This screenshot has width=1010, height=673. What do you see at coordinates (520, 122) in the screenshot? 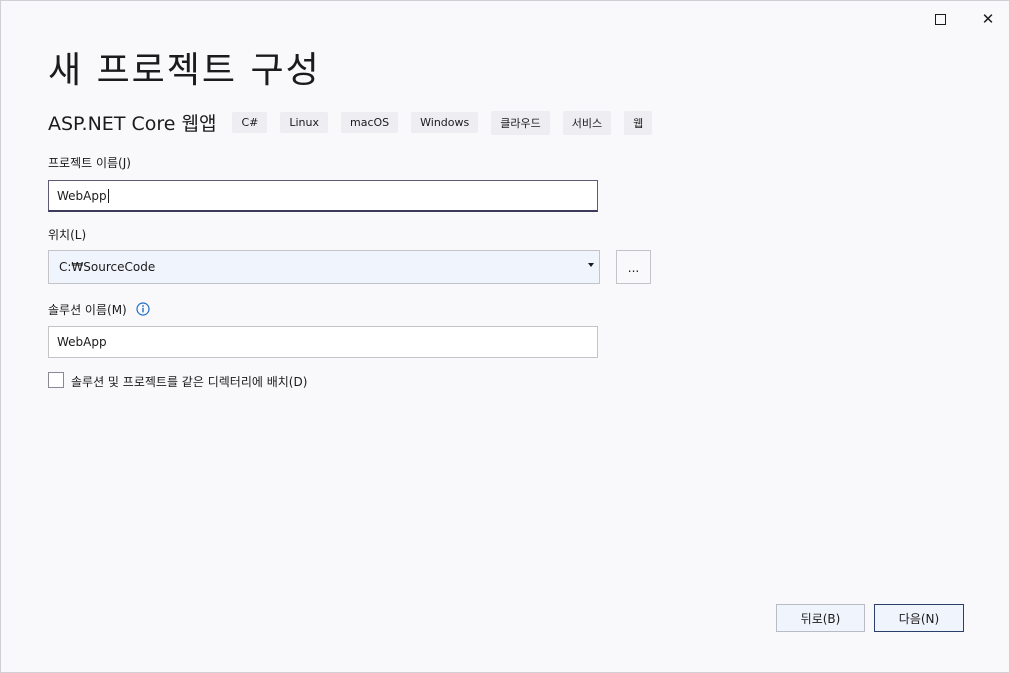
I see `tag-cloud: 클라우드` at bounding box center [520, 122].